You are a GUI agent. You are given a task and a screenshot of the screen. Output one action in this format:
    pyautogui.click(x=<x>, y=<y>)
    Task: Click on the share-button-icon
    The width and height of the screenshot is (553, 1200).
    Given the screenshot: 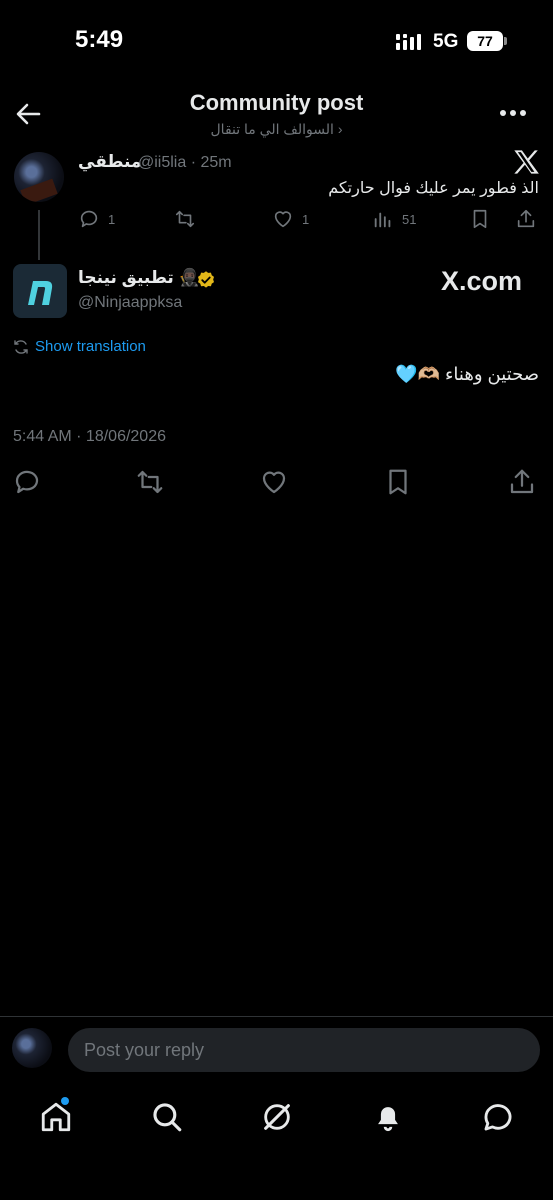 What is the action you would take?
    pyautogui.click(x=522, y=482)
    